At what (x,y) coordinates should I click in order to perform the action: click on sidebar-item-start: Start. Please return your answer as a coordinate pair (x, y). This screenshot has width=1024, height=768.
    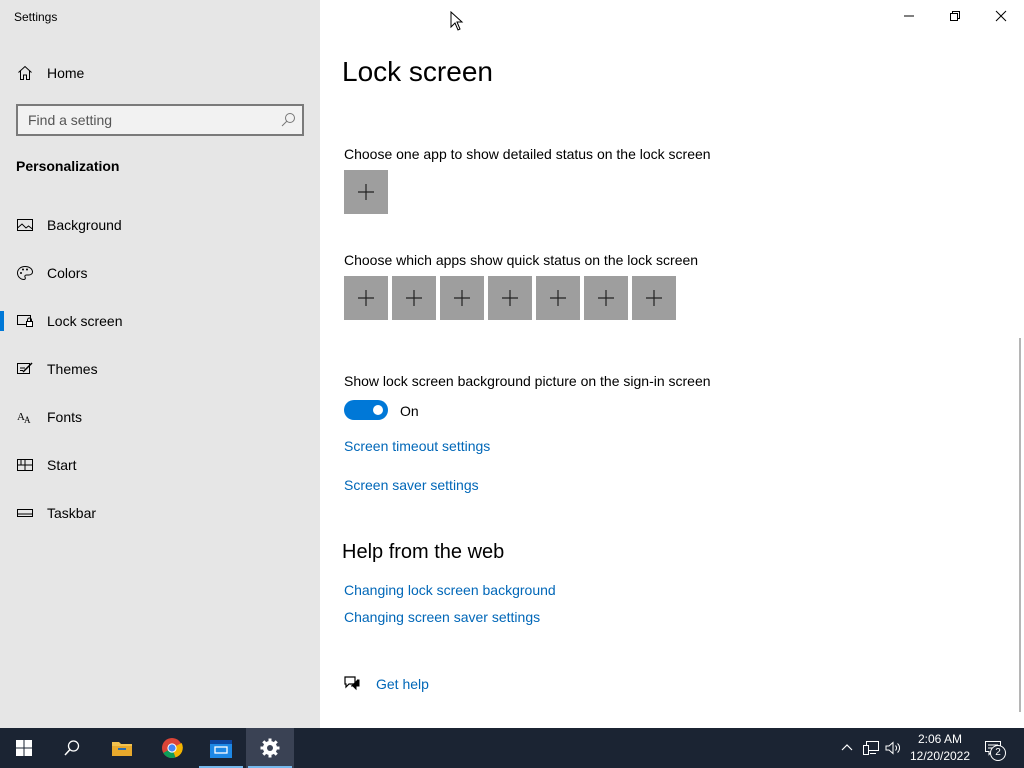
    Looking at the image, I should click on (160, 465).